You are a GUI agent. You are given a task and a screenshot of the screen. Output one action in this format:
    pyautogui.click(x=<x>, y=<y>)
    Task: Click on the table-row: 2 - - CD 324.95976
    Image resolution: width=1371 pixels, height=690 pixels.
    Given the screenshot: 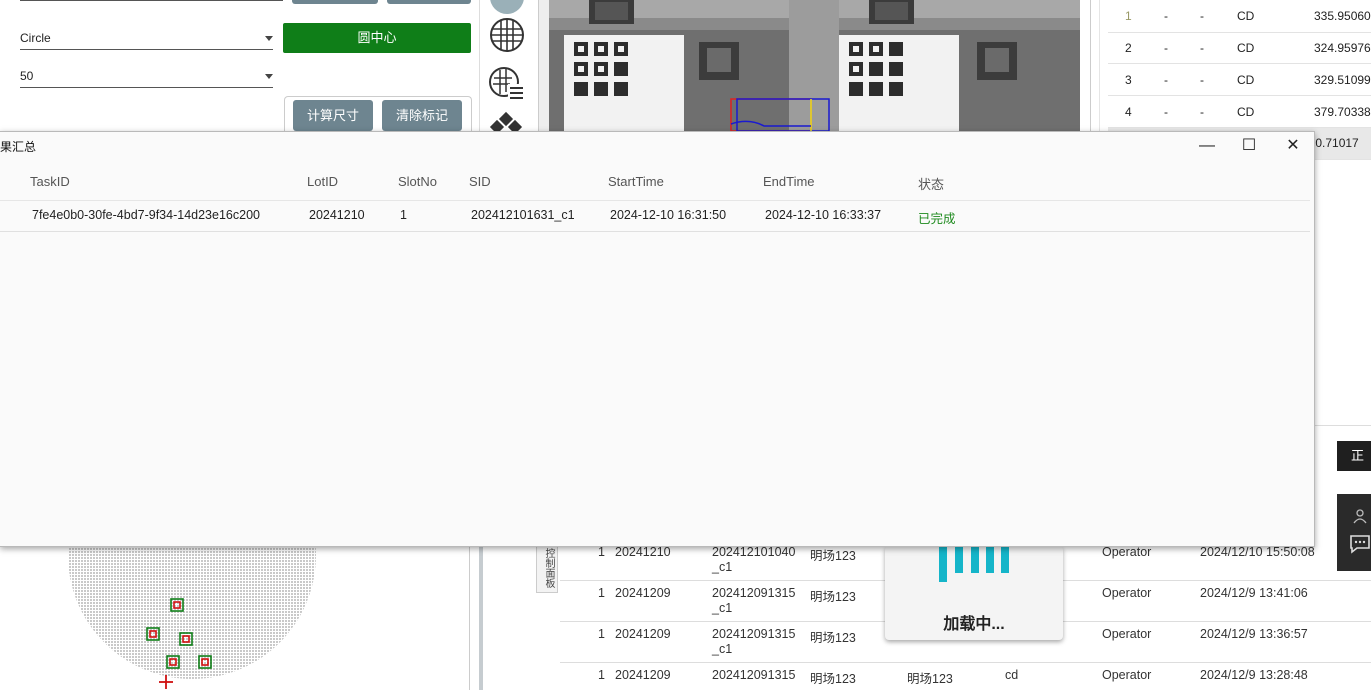 What is the action you would take?
    pyautogui.click(x=1239, y=48)
    